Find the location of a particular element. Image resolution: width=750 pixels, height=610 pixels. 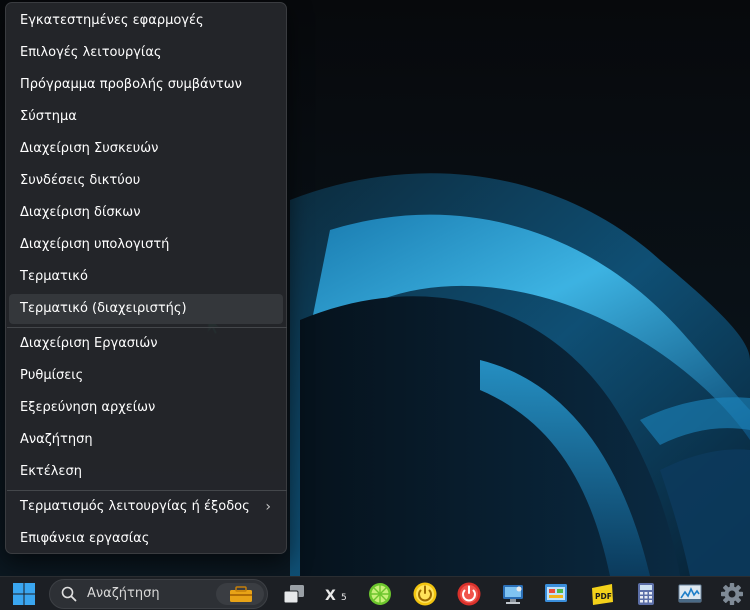

resource-monitor-icon is located at coordinates (690, 594).